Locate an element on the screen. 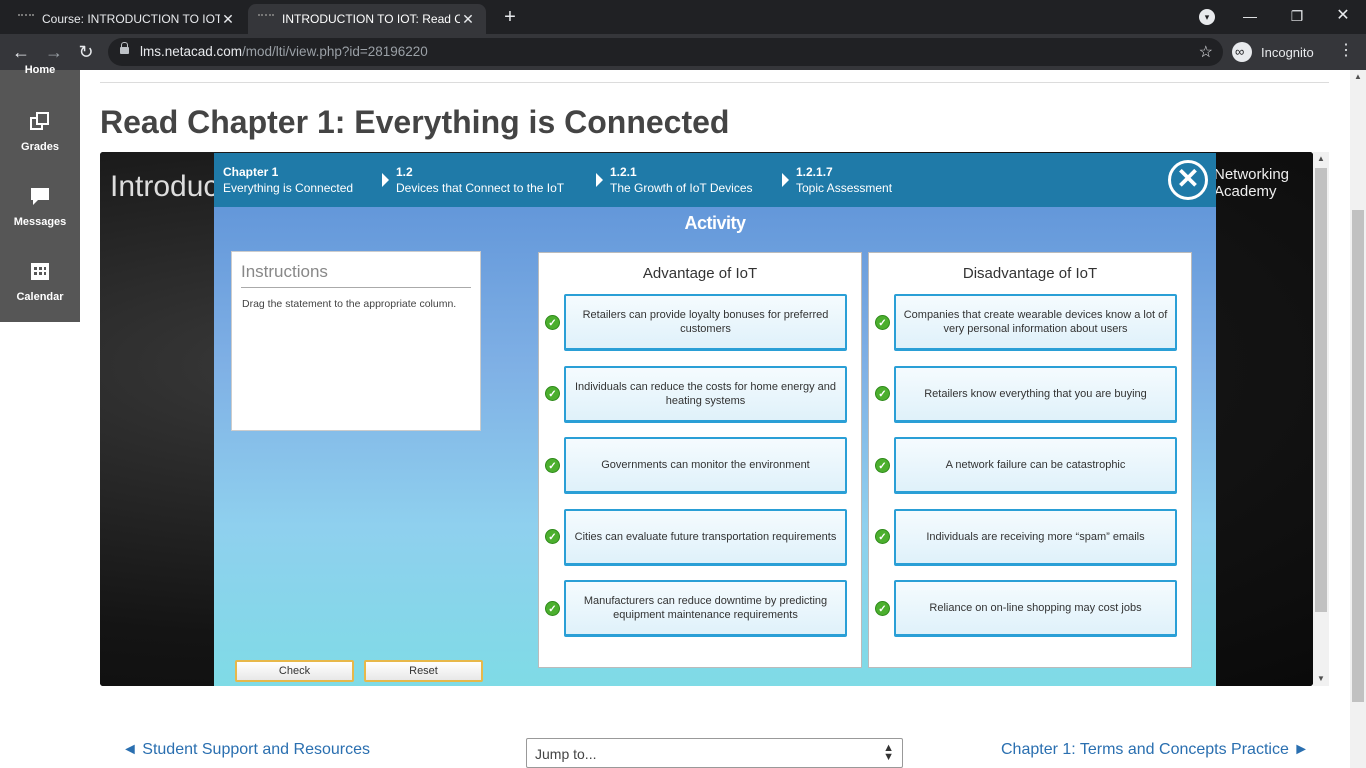  forward-icon: → is located at coordinates (54, 52).